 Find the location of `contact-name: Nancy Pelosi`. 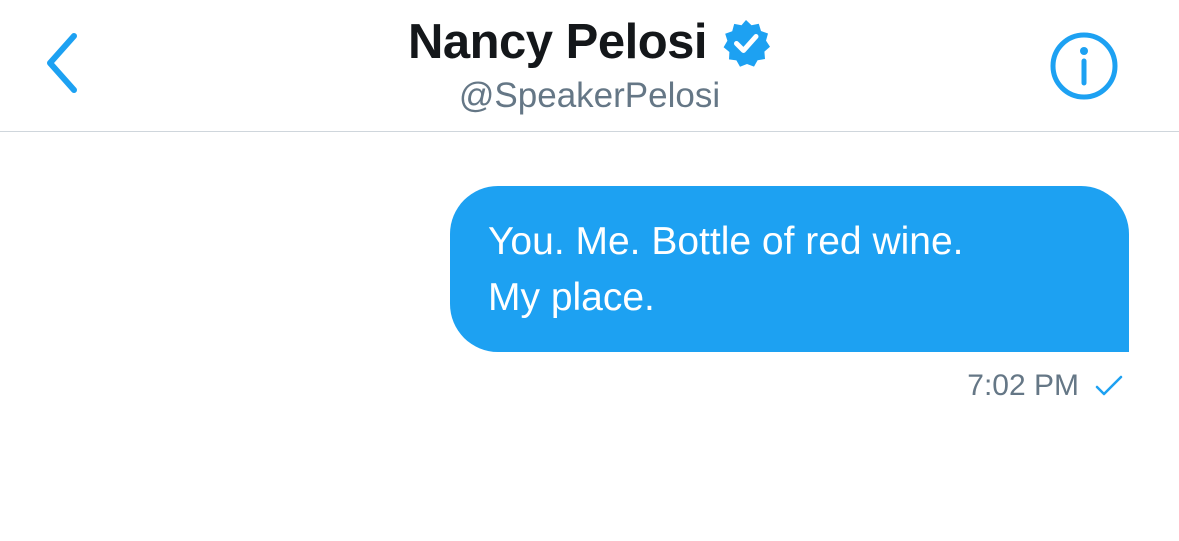

contact-name: Nancy Pelosi is located at coordinates (557, 42).